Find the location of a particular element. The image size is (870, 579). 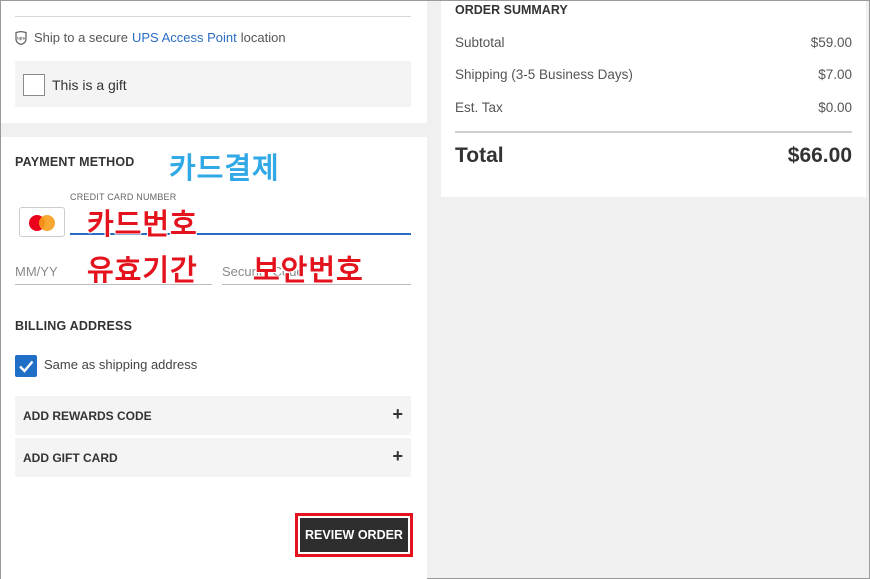

ups-shield-icon: ups is located at coordinates (21, 37).